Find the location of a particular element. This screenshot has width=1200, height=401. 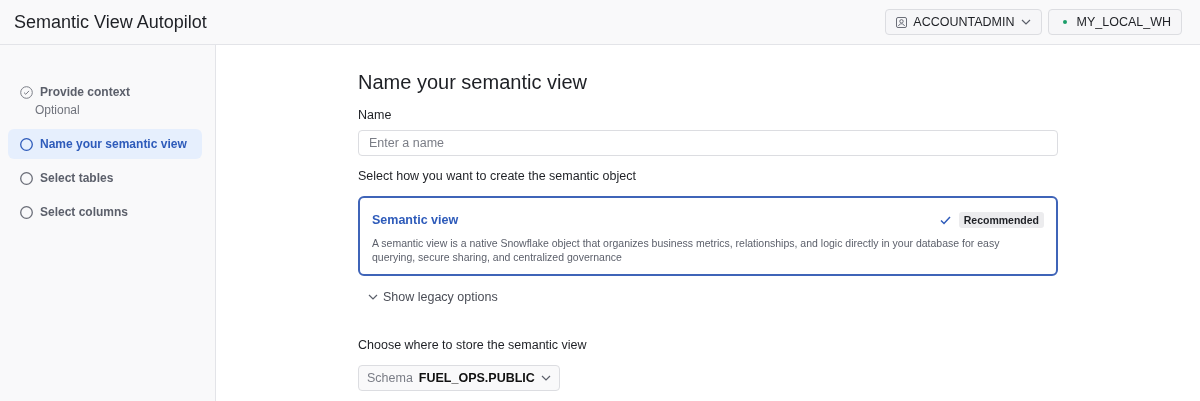

legacy-options-toggle: Show legacy options is located at coordinates (433, 297).